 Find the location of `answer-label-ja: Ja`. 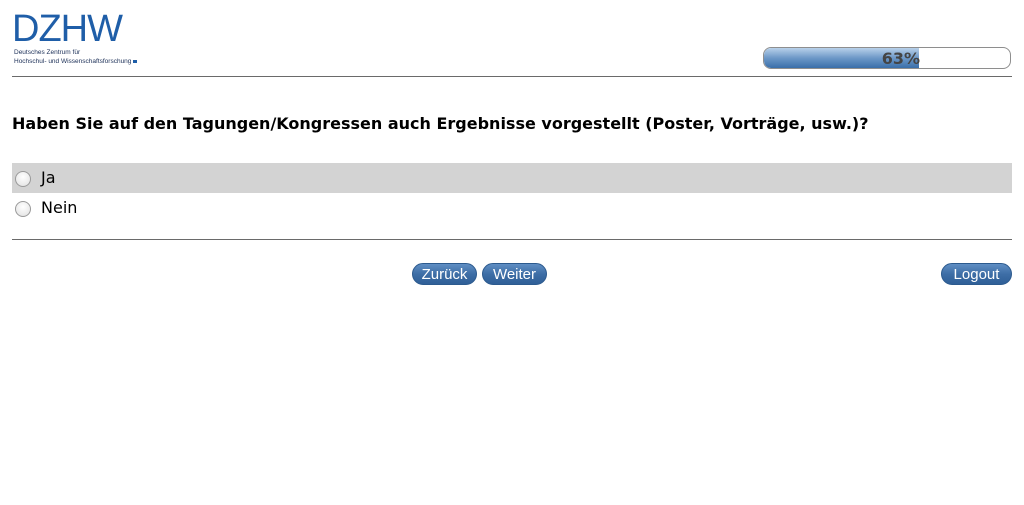

answer-label-ja: Ja is located at coordinates (48, 178).